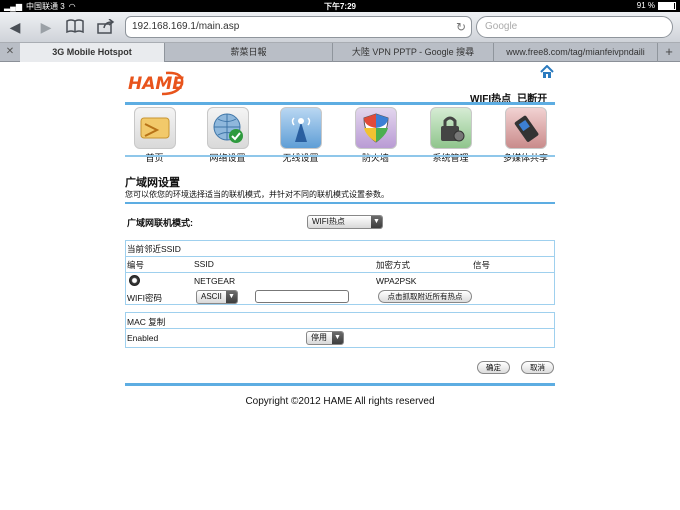 This screenshot has width=680, height=510. Describe the element at coordinates (669, 52) in the screenshot. I see `new-tab-icon: +` at that location.